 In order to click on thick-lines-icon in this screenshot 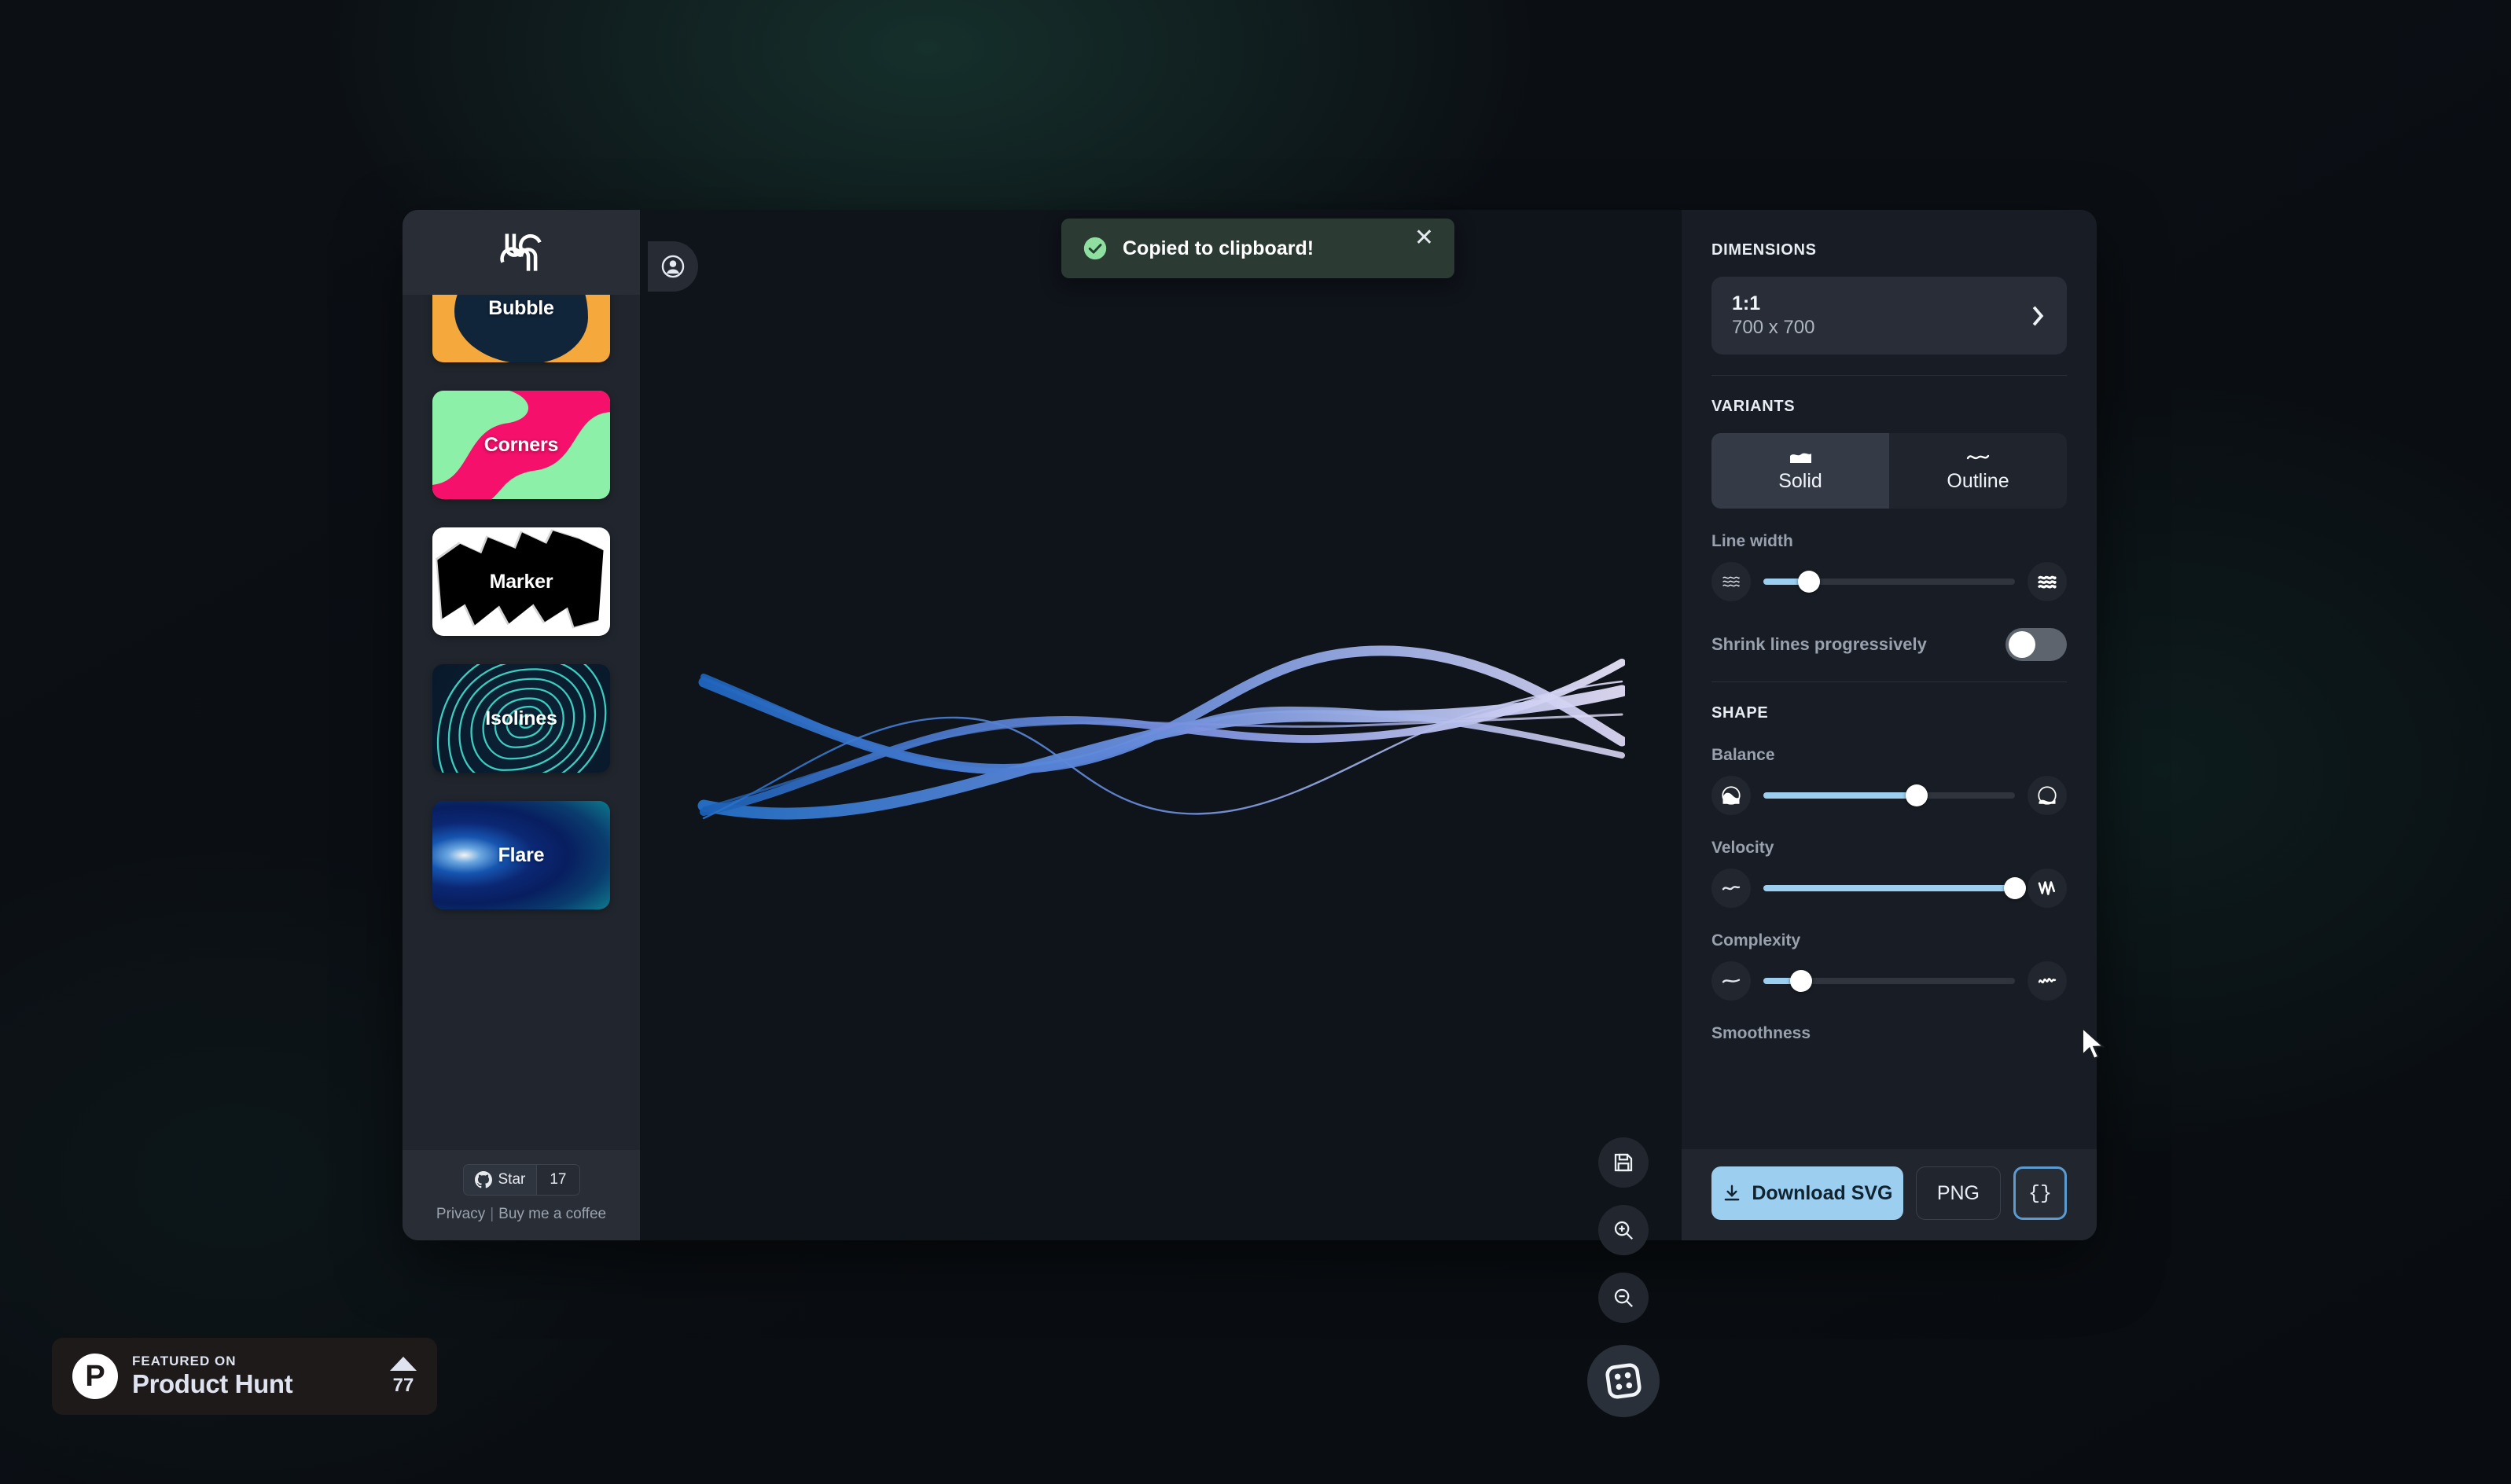, I will do `click(2047, 582)`.